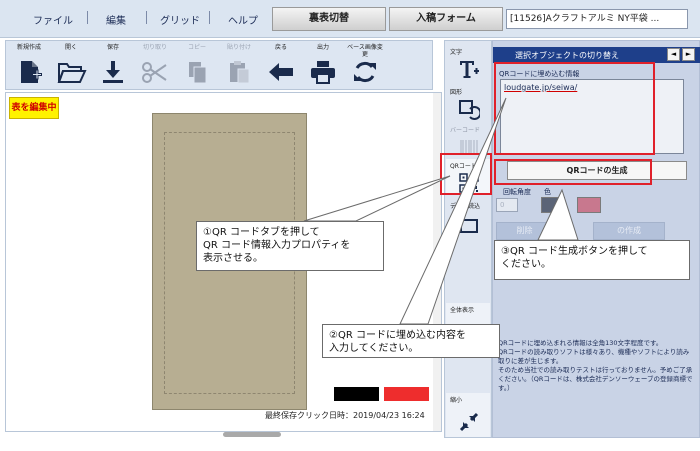 This screenshot has height=451, width=700. Describe the element at coordinates (456, 92) in the screenshot. I see `tab-shape-label: 図形` at that location.